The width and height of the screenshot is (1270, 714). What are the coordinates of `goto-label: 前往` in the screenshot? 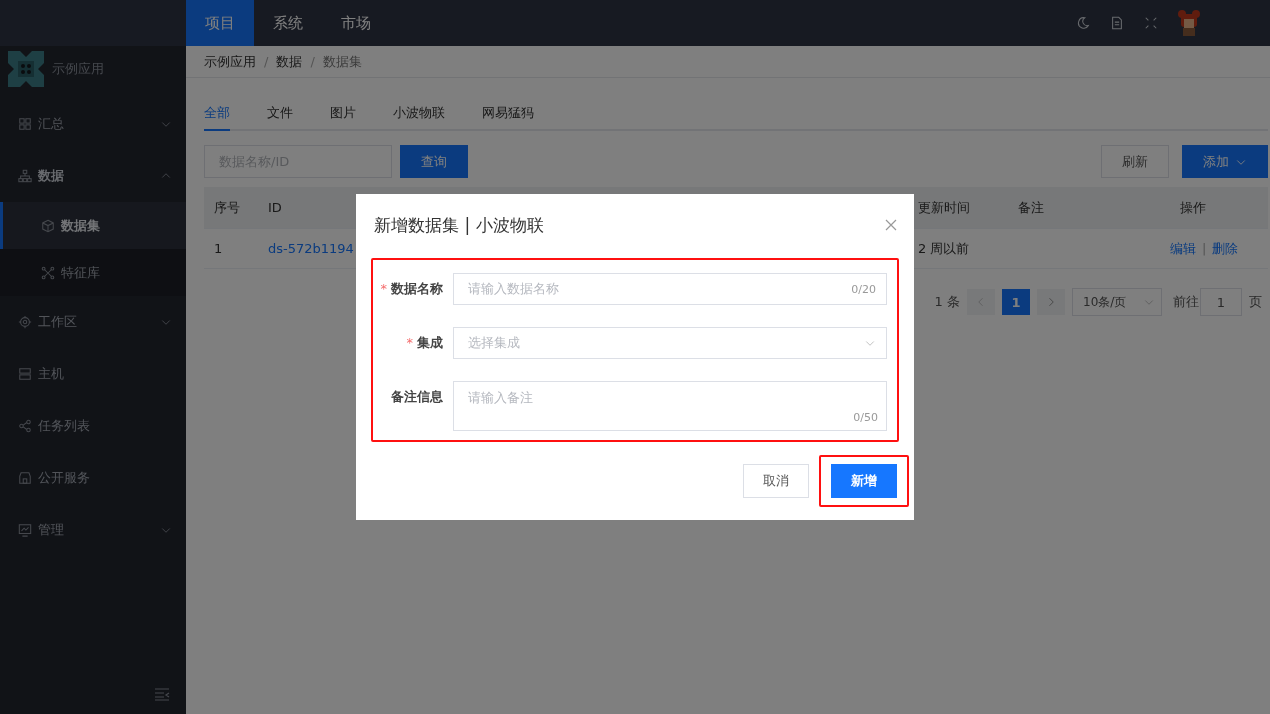 It's located at (1186, 302).